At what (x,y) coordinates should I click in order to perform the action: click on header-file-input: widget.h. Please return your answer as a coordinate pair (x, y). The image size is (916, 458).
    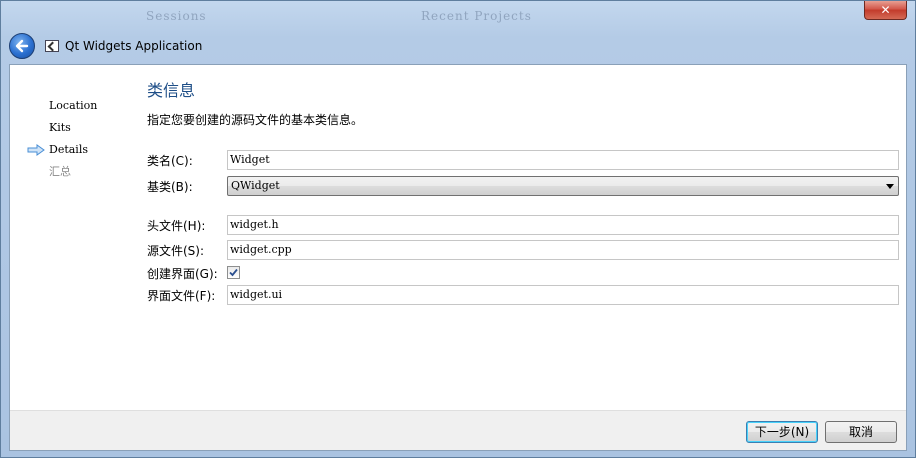
    Looking at the image, I should click on (563, 225).